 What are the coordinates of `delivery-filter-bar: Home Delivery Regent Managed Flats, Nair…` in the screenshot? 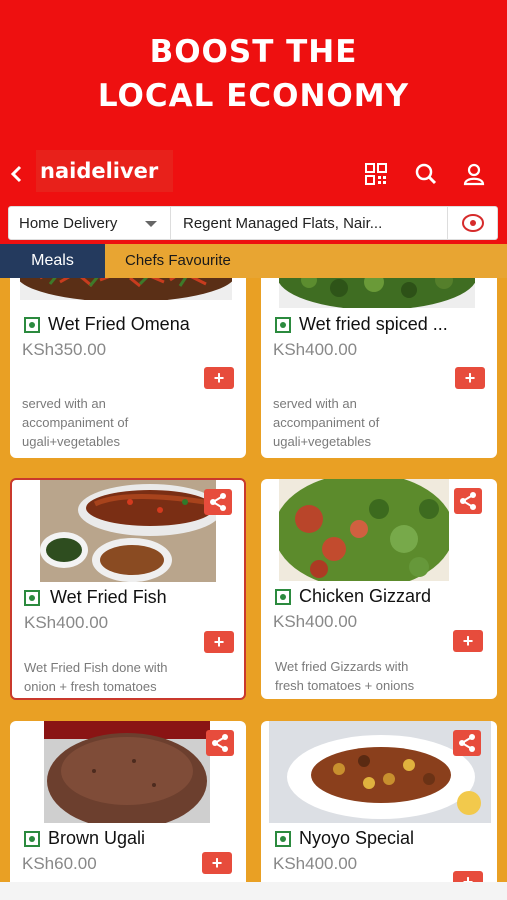 It's located at (253, 223).